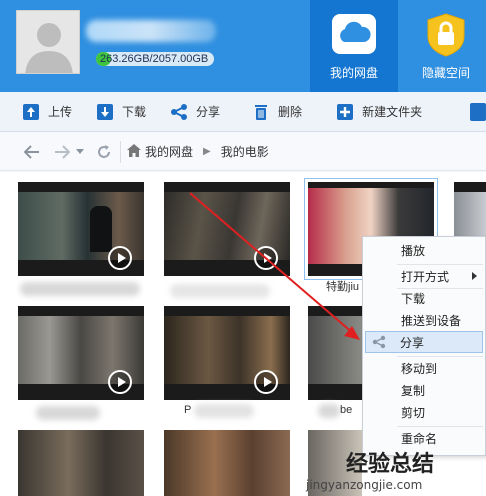  I want to click on menu-item-play: 播放, so click(424, 250).